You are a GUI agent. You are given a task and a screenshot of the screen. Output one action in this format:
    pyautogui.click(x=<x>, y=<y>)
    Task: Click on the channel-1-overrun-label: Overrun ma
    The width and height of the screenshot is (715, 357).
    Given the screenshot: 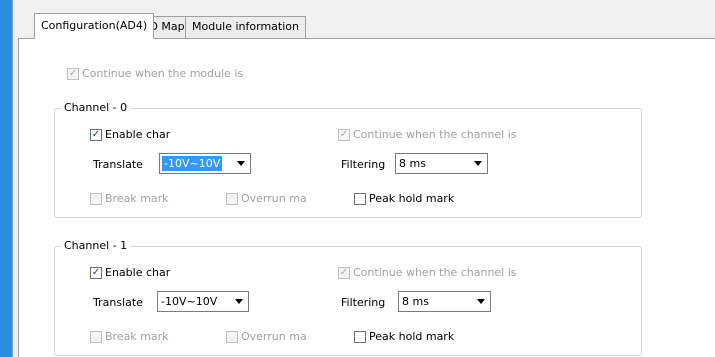 What is the action you would take?
    pyautogui.click(x=274, y=336)
    